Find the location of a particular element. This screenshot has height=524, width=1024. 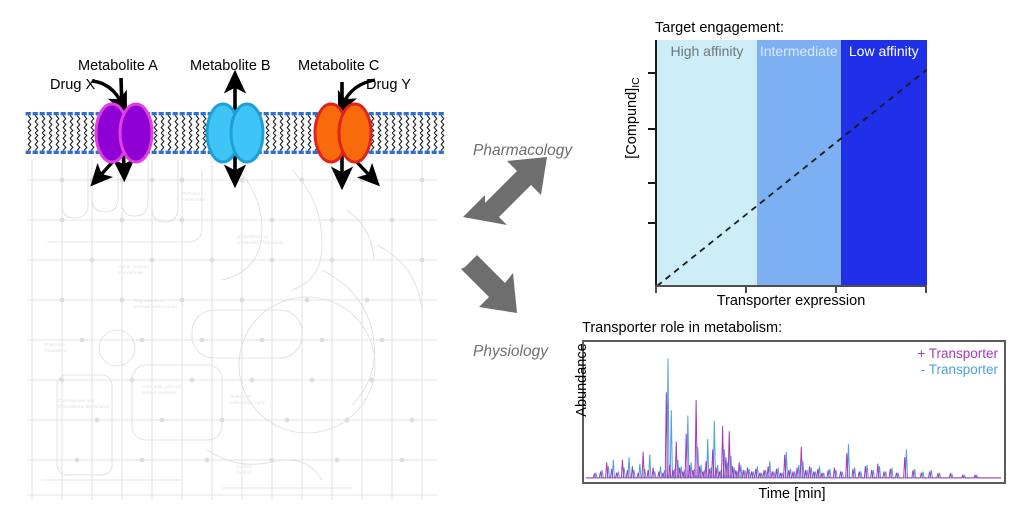

svg-text: metabolism is located at coordinates (56, 350).